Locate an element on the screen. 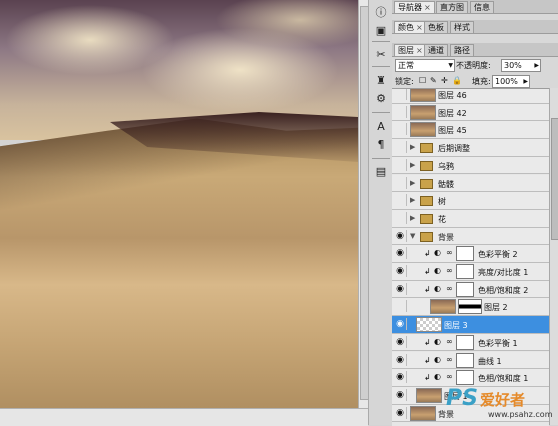 The height and width of the screenshot is (426, 558). layer-row: ▶ 骷髅 is located at coordinates (470, 183).